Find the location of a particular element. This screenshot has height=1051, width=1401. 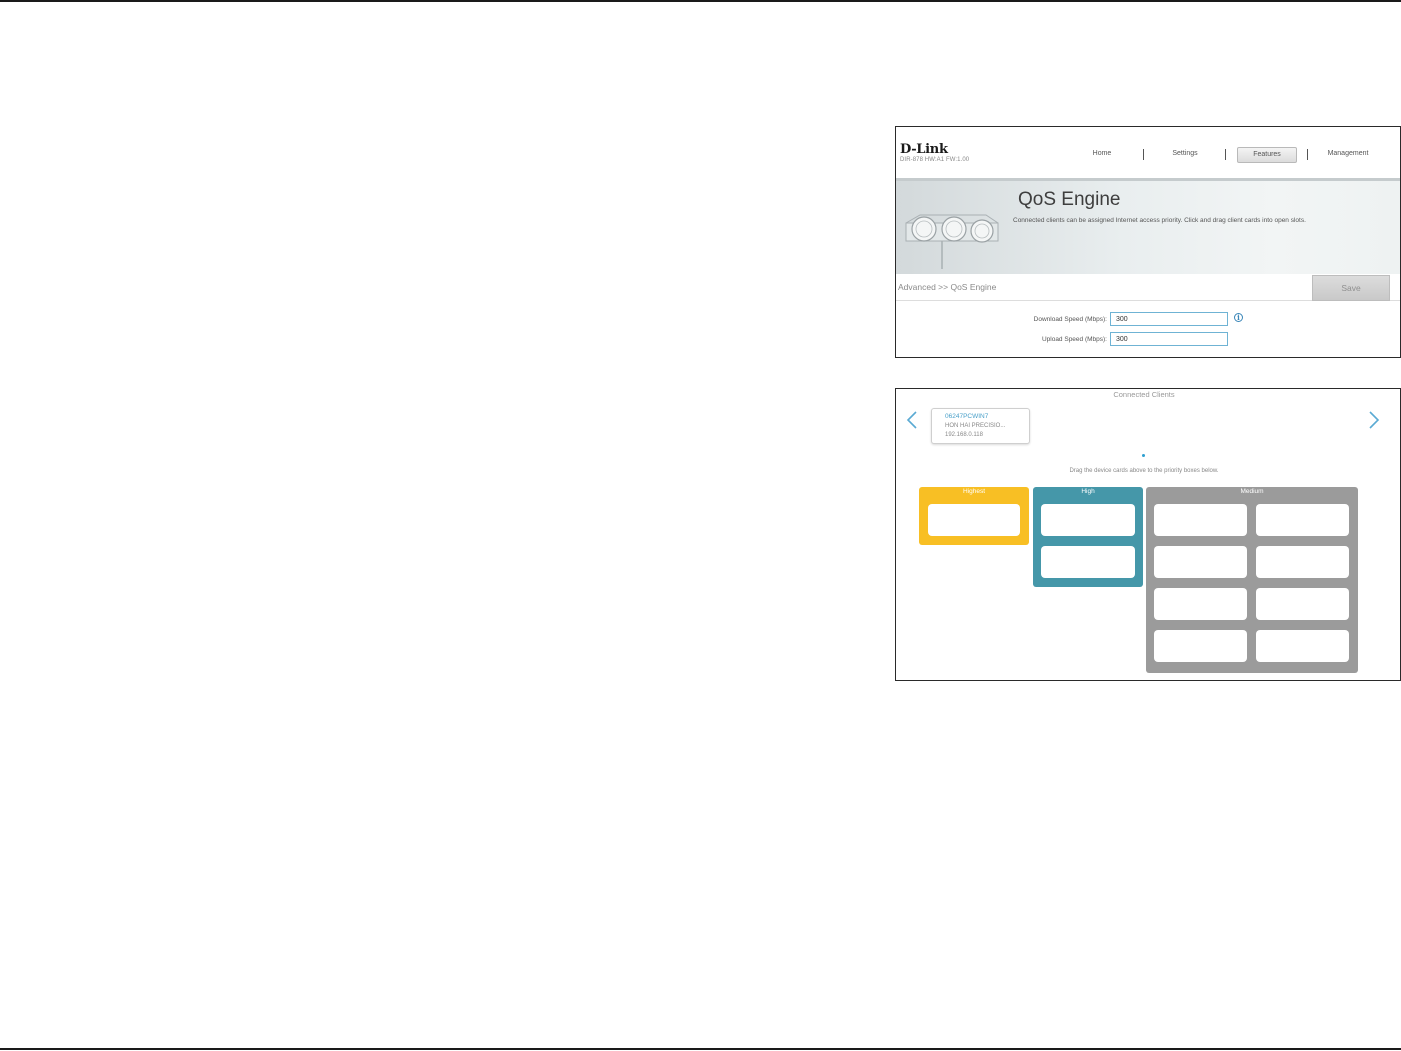

page-bottom-rule is located at coordinates (700, 1049).